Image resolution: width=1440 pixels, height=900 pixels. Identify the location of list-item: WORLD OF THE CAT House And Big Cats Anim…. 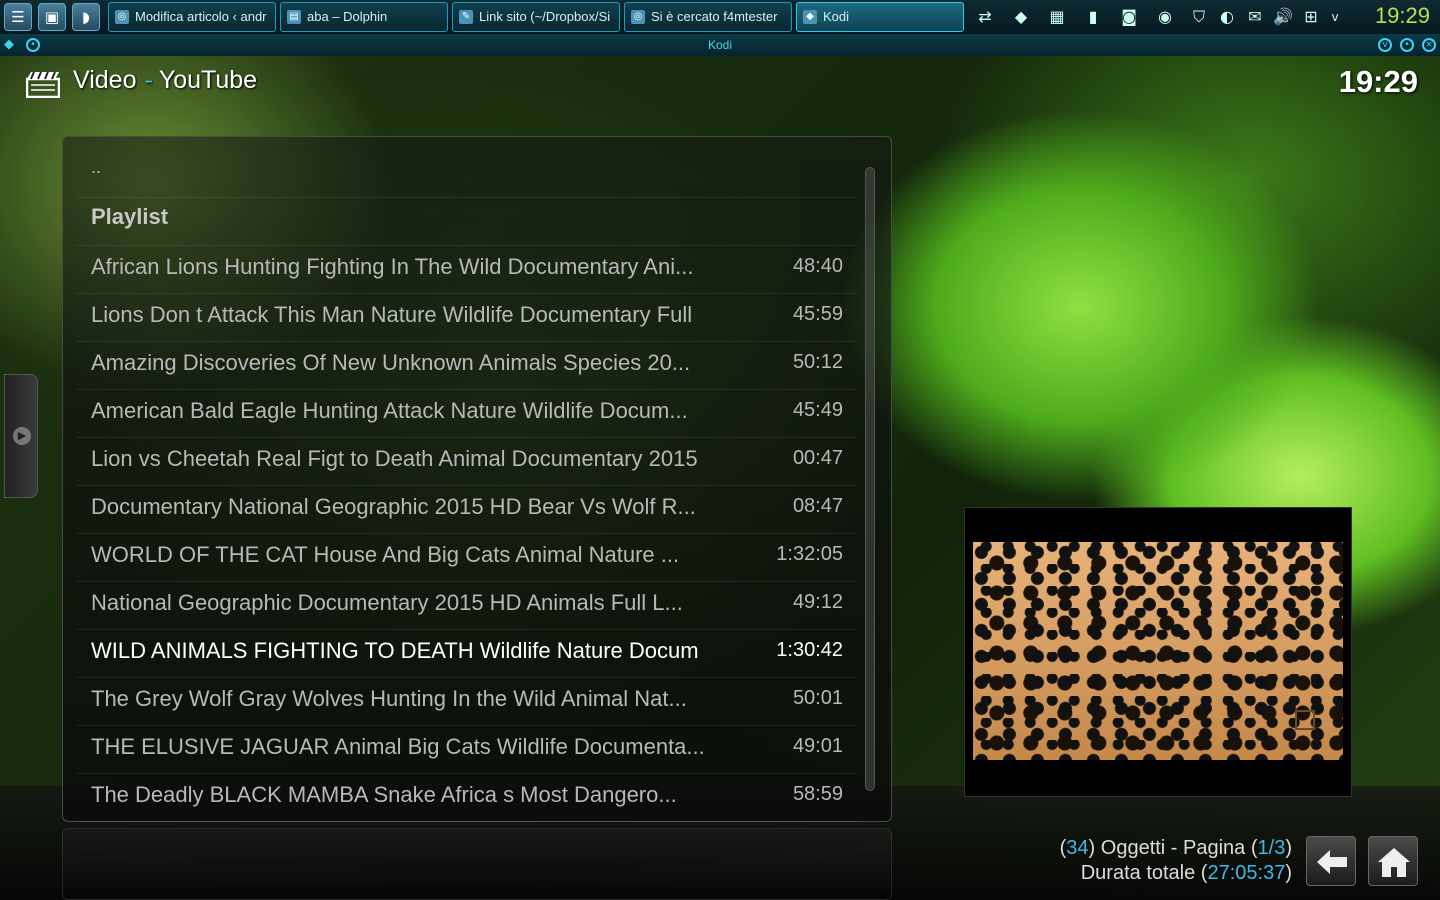
(467, 558).